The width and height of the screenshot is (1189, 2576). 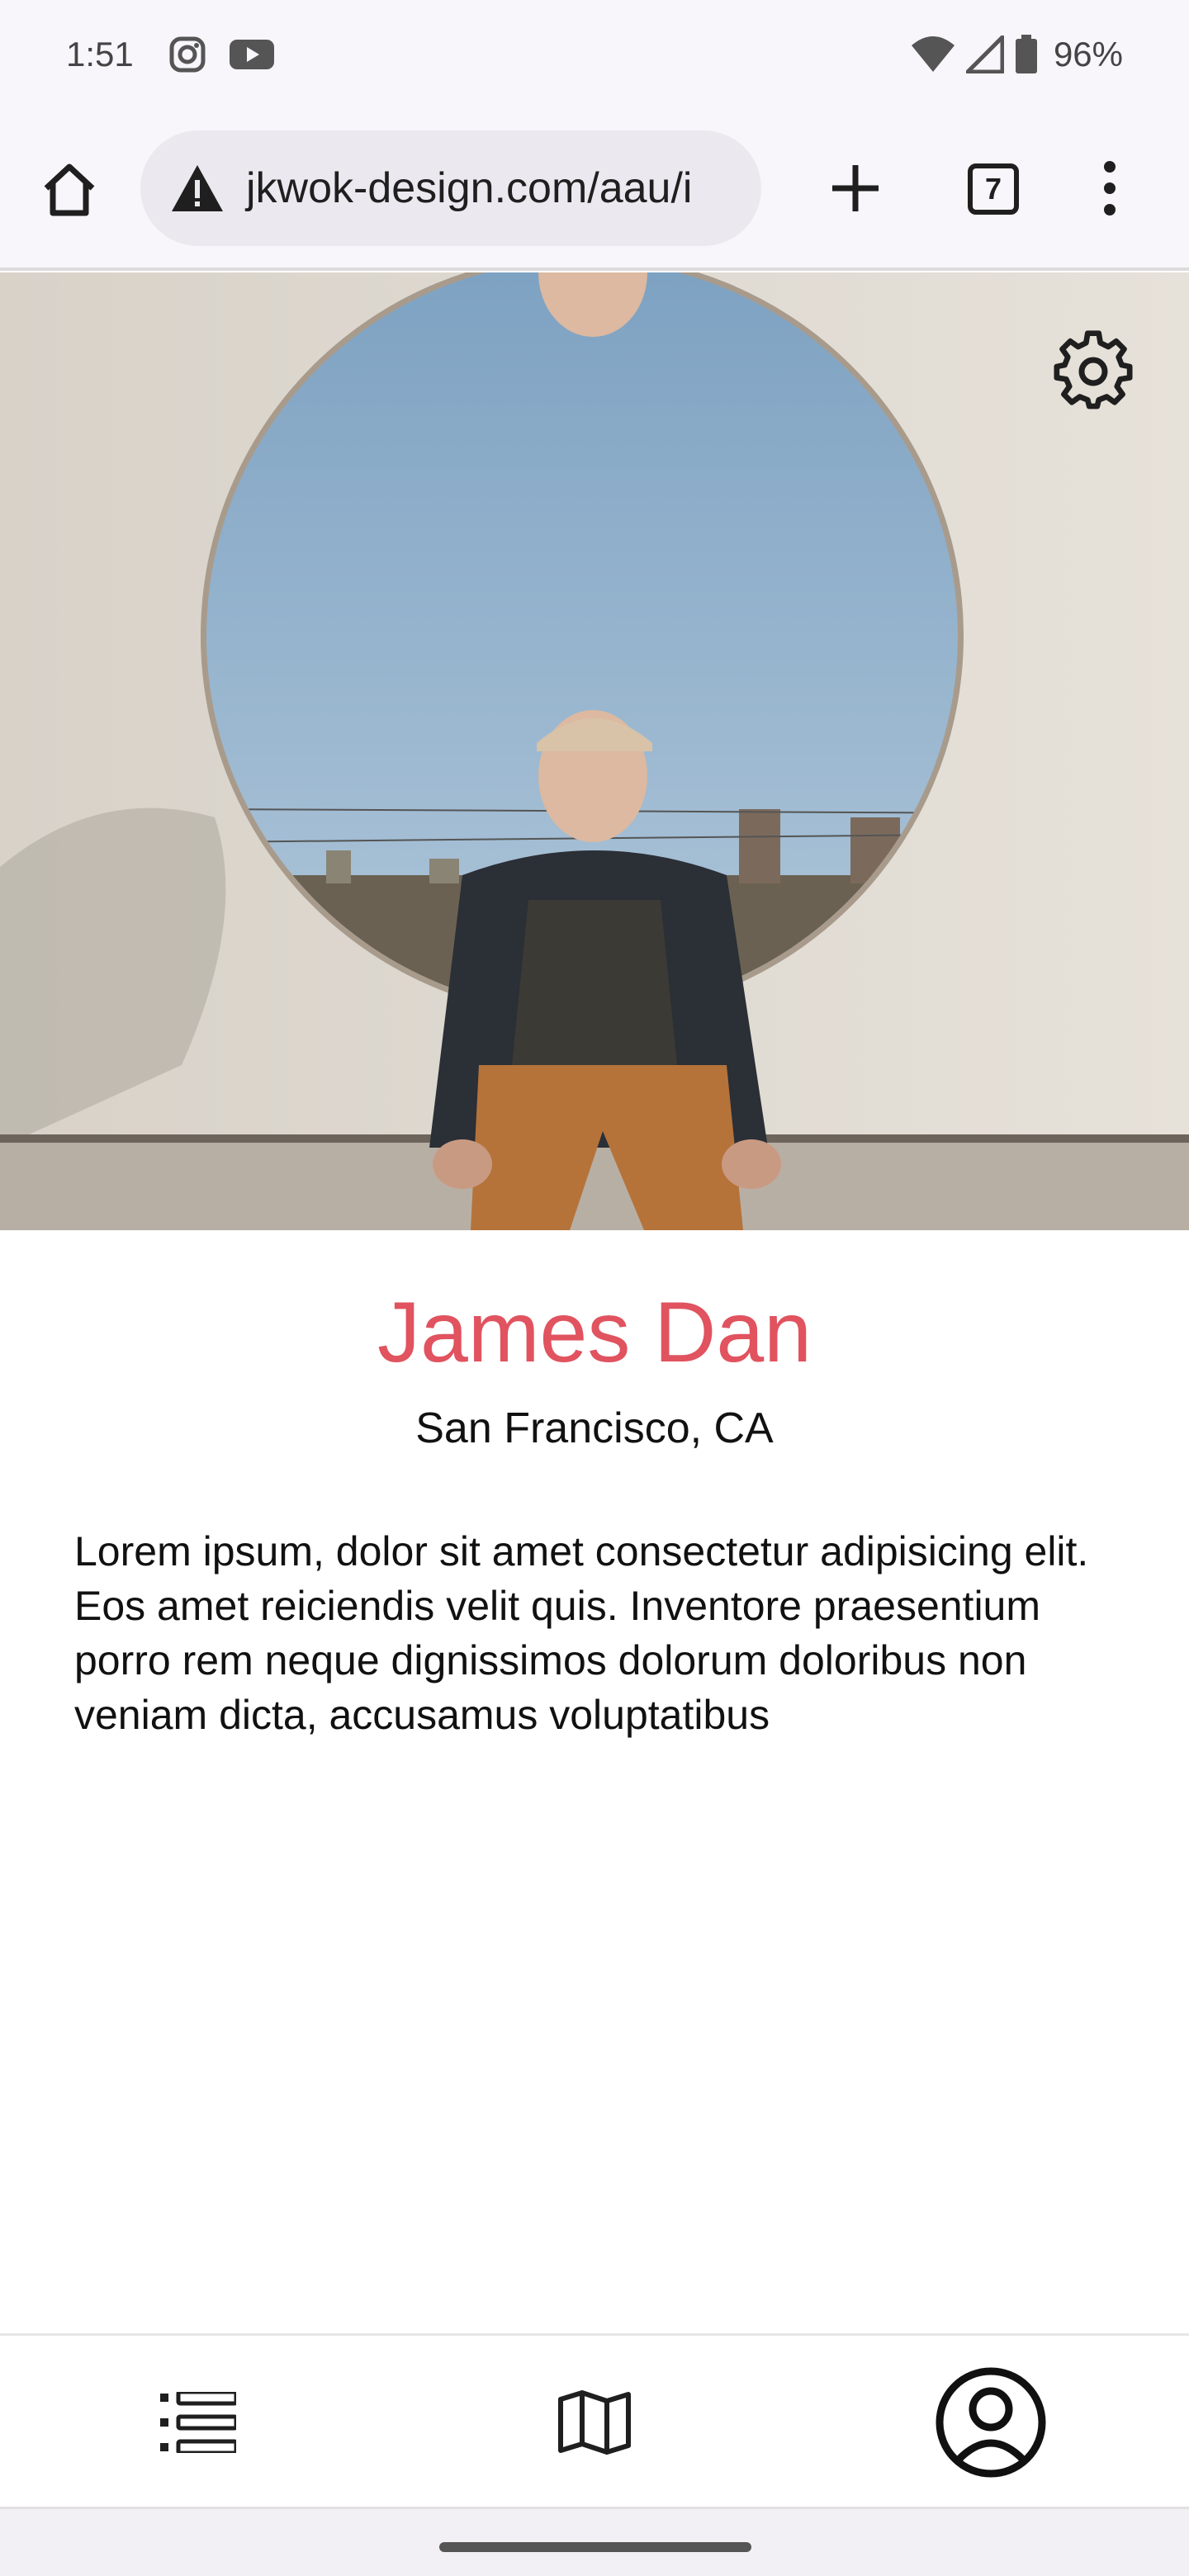 What do you see at coordinates (69, 190) in the screenshot?
I see `home-icon` at bounding box center [69, 190].